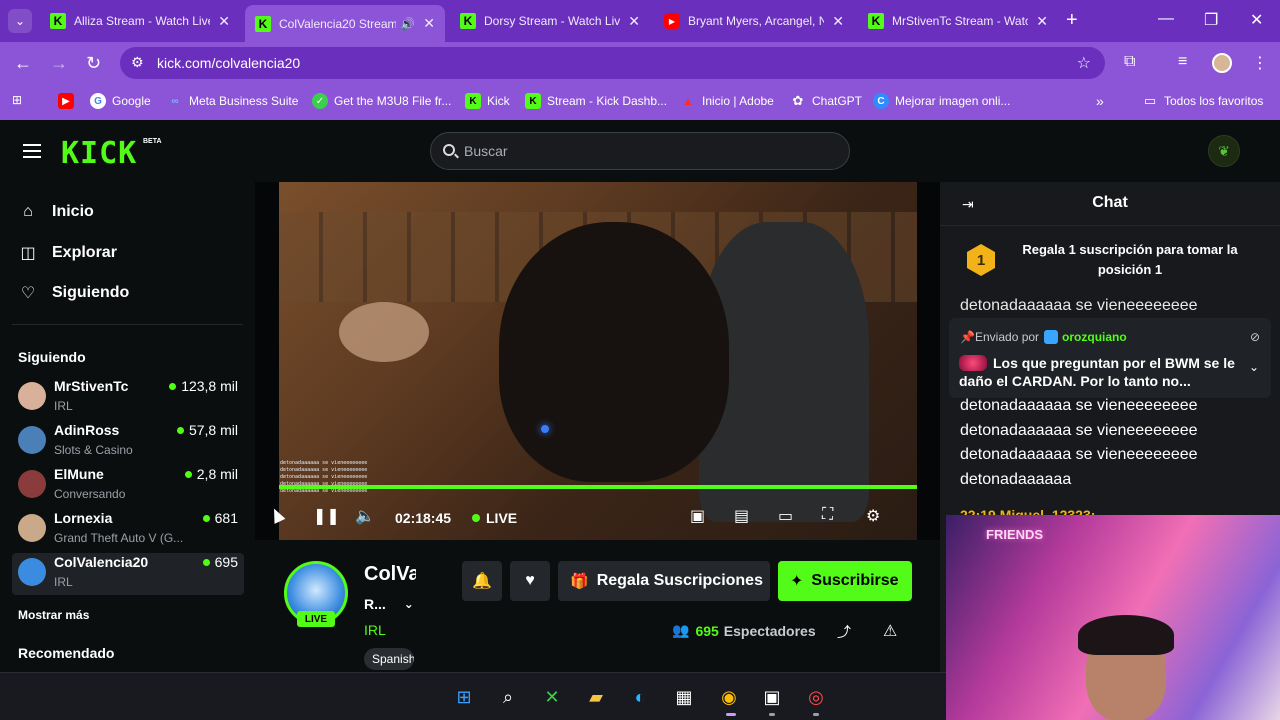  I want to click on language-tag: Spanish, so click(389, 659).